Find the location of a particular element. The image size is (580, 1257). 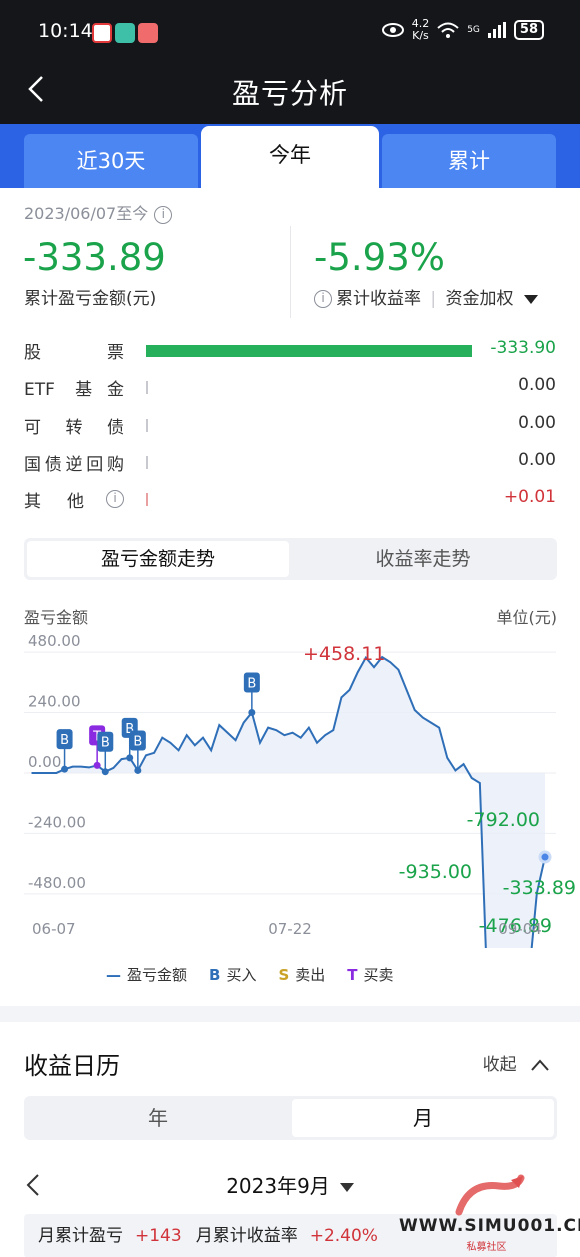

breakdown-row-etf: ETF 基金 0.00 is located at coordinates (290, 388).